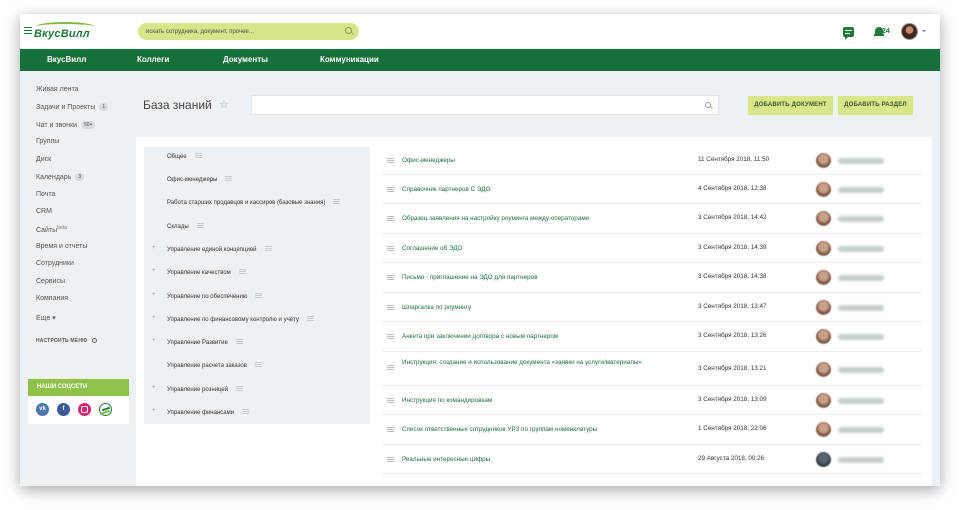  What do you see at coordinates (219, 249) in the screenshot?
I see `category-item: Управление единой концепцией` at bounding box center [219, 249].